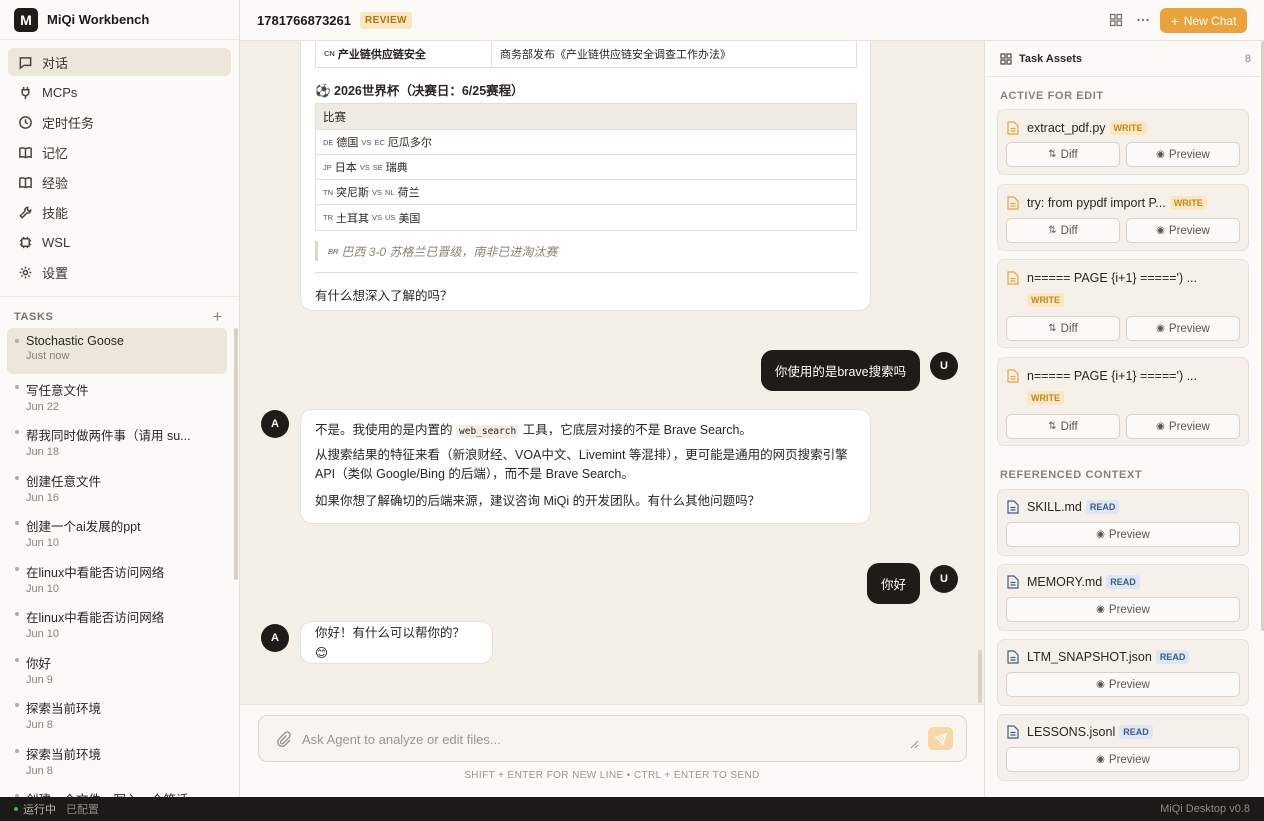 This screenshot has width=1264, height=821. What do you see at coordinates (1123, 142) in the screenshot?
I see `asset-card: extract_pdf.py WRITE ⇅ Diff ◉ Preview` at bounding box center [1123, 142].